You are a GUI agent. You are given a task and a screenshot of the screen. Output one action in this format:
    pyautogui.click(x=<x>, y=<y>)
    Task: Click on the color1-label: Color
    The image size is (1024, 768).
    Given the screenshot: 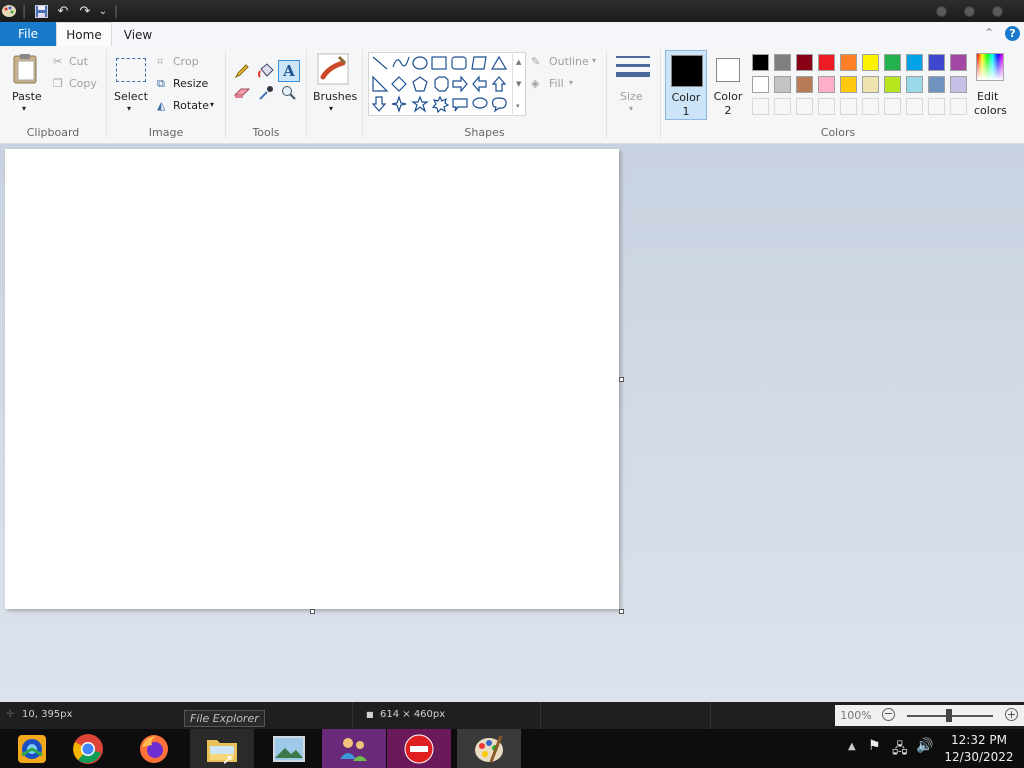 What is the action you would take?
    pyautogui.click(x=686, y=97)
    